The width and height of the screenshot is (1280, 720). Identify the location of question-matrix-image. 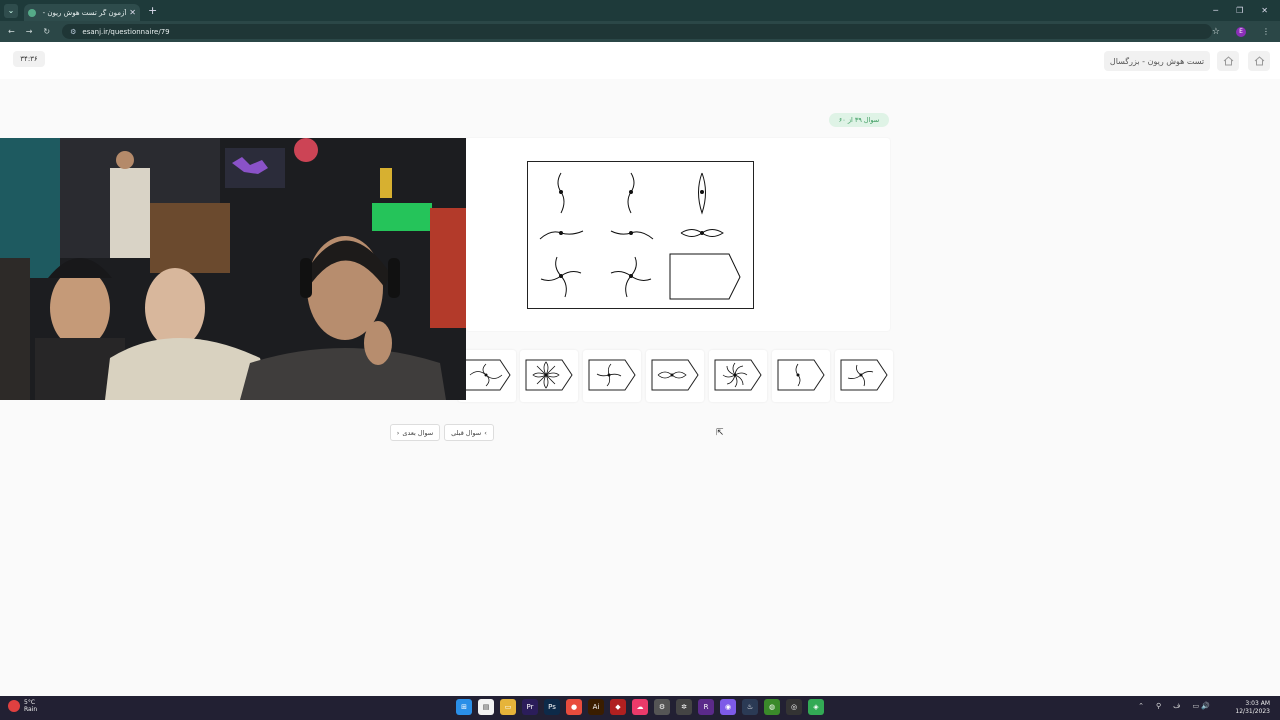
(640, 235).